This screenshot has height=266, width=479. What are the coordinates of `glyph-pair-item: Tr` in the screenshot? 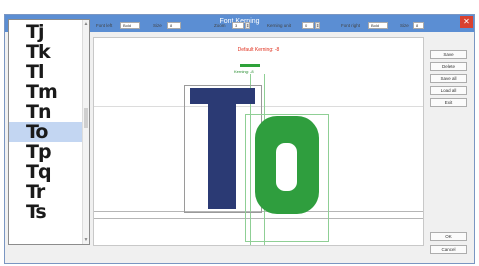 It's located at (47, 192).